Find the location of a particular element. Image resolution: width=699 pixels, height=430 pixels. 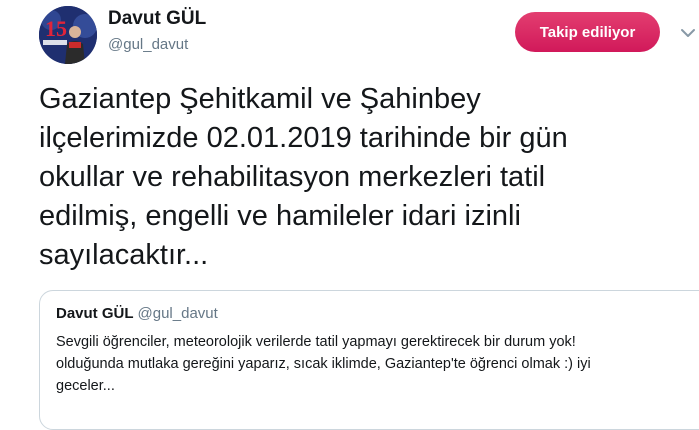

following-button: Takip ediliyor is located at coordinates (587, 32).